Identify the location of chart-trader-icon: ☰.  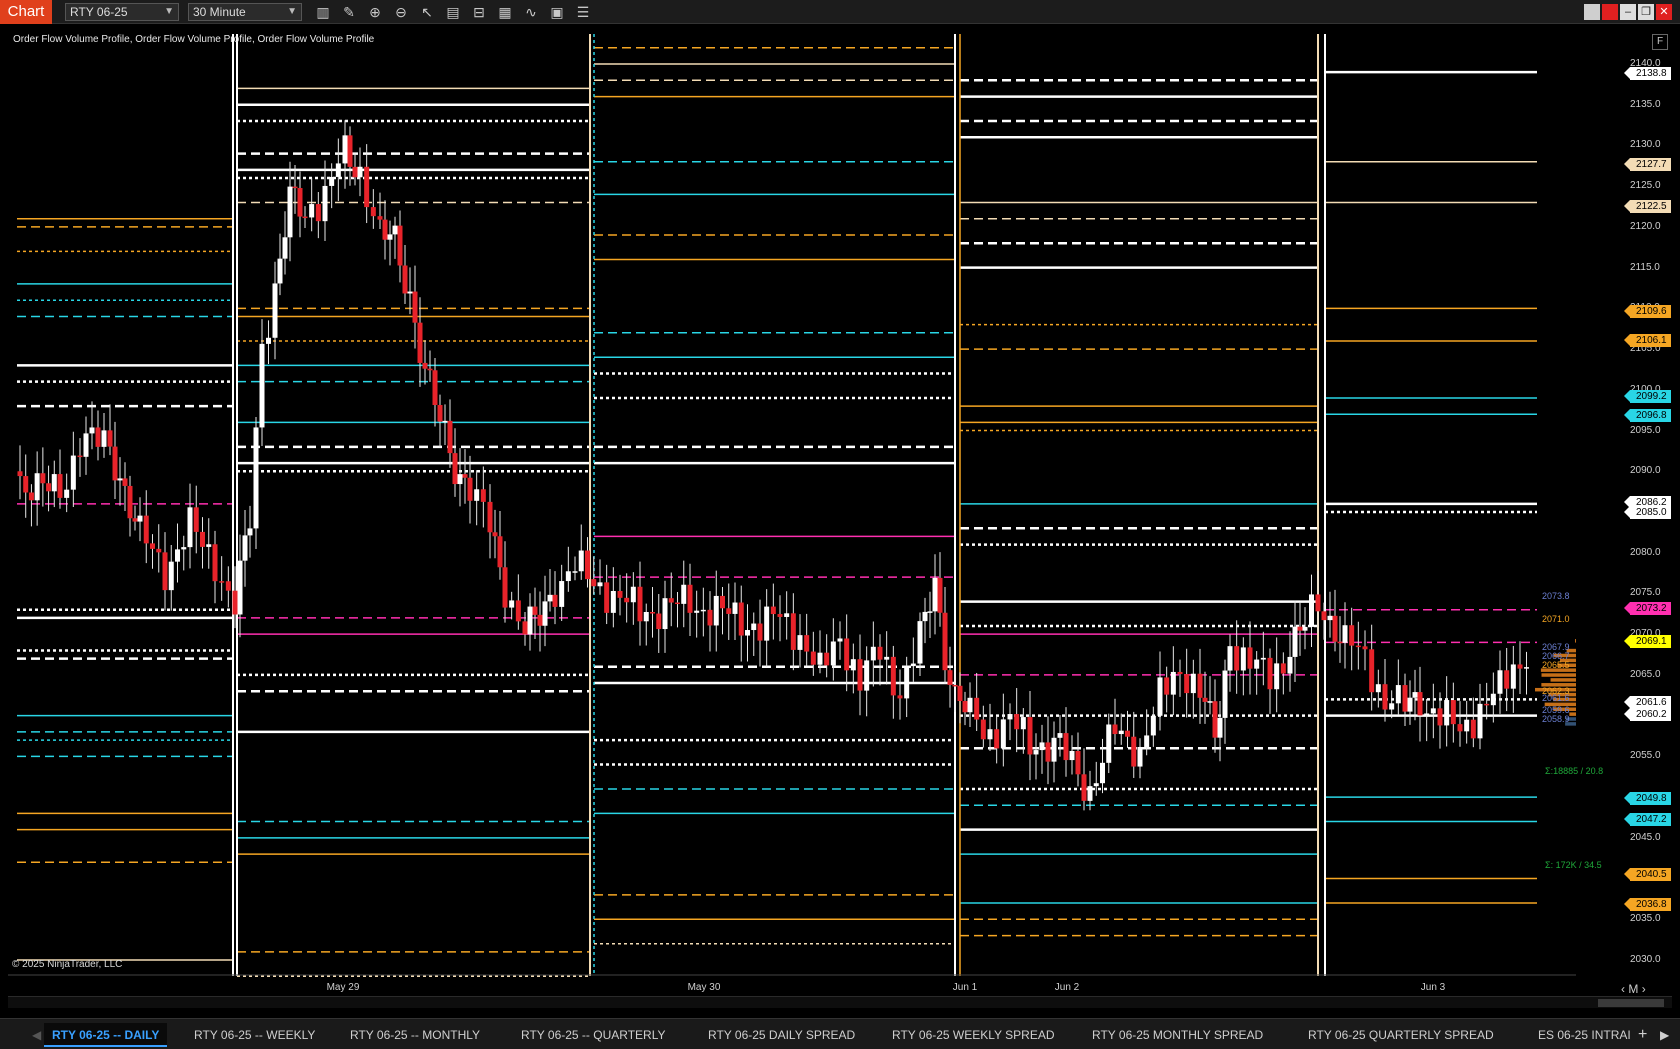
(583, 12).